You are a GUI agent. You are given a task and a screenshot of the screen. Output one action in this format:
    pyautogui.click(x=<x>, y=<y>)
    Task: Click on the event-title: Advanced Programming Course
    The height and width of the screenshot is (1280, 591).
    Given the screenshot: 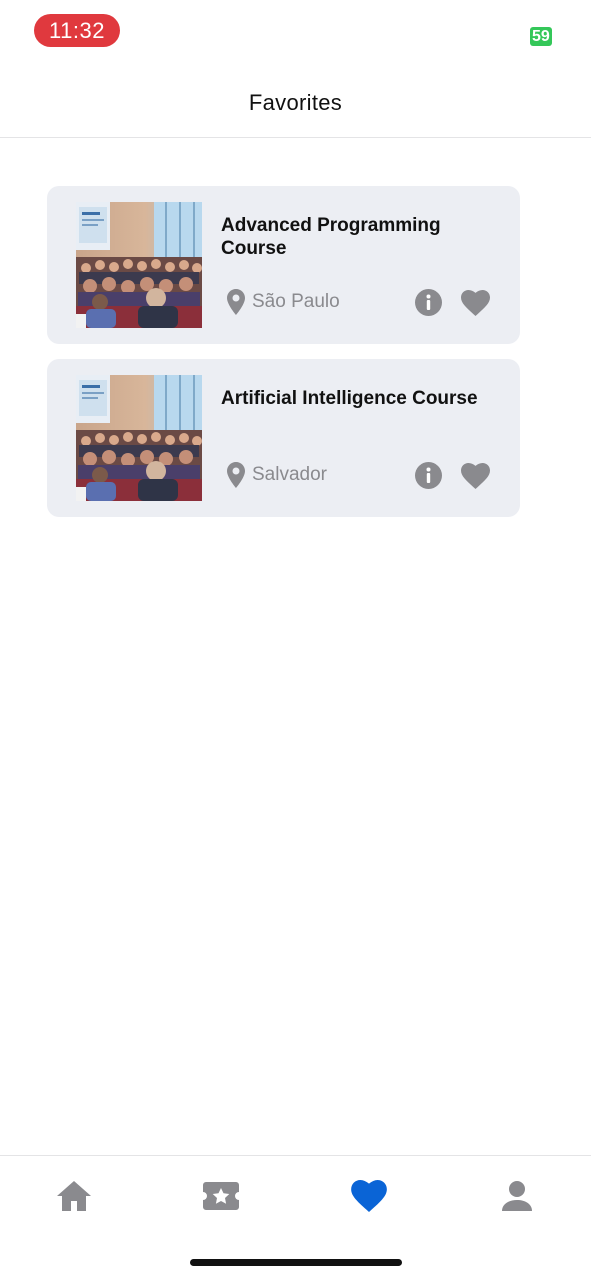 What is the action you would take?
    pyautogui.click(x=331, y=237)
    